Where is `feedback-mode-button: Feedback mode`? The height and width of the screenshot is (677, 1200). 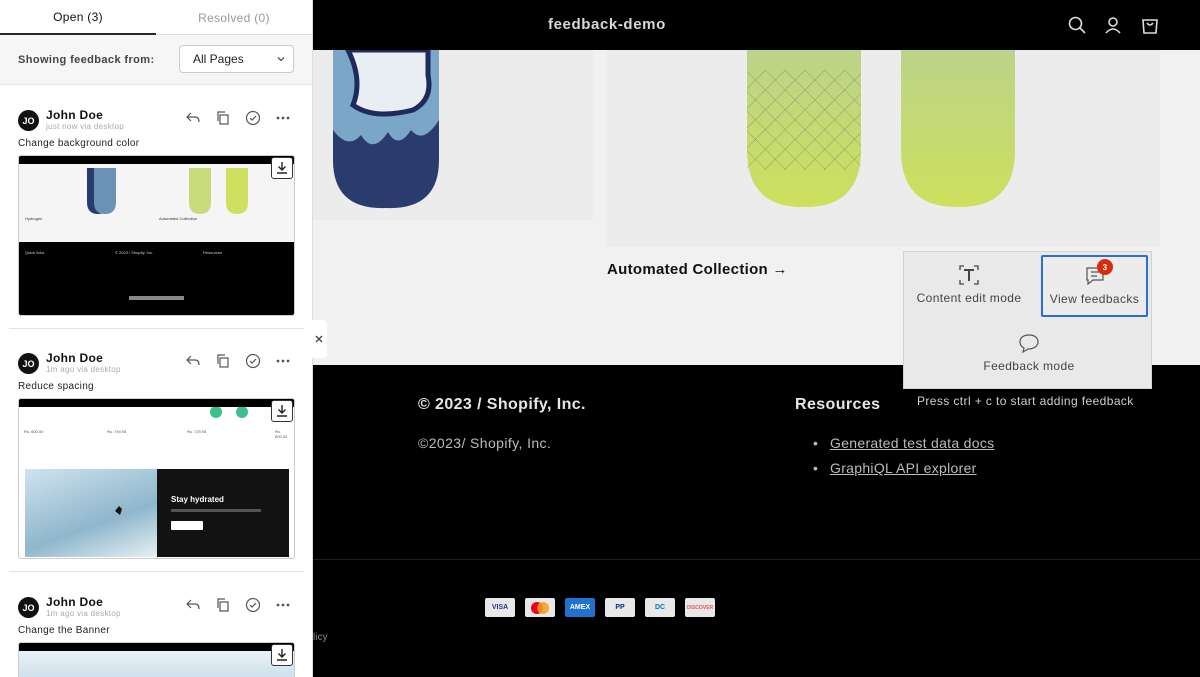
feedback-mode-button: Feedback mode is located at coordinates (1029, 352).